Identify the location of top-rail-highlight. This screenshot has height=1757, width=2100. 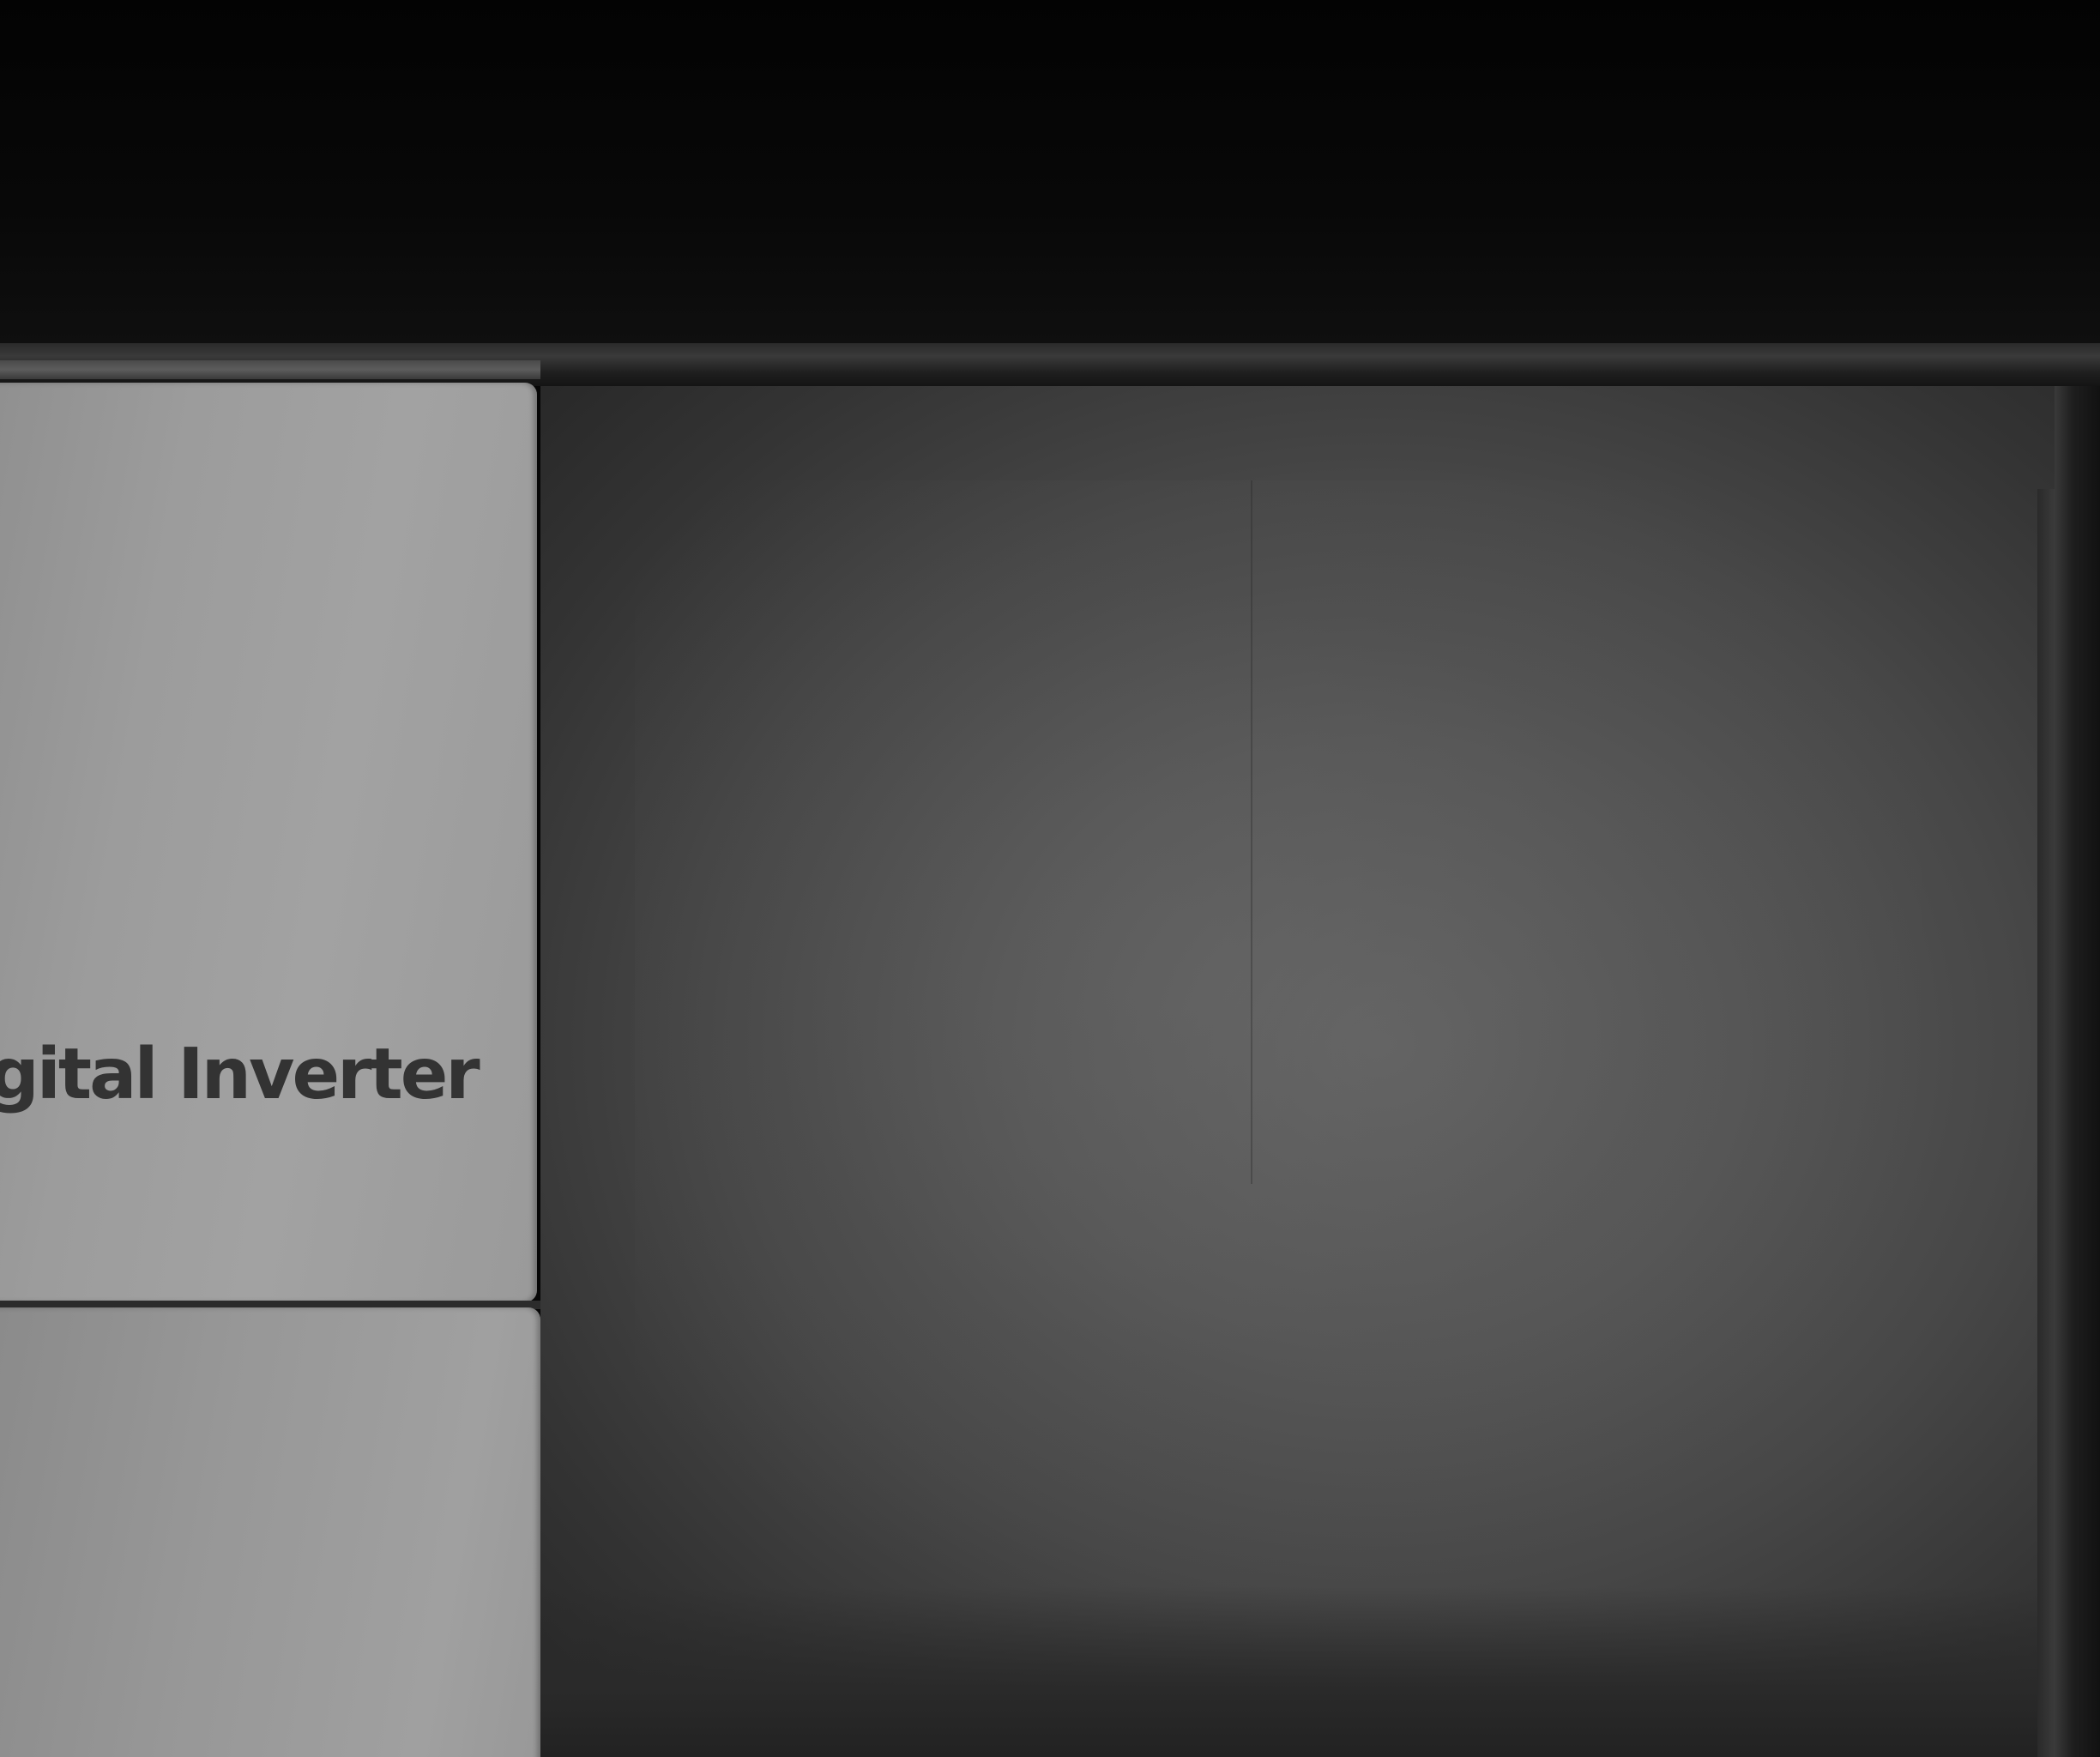
(270, 370).